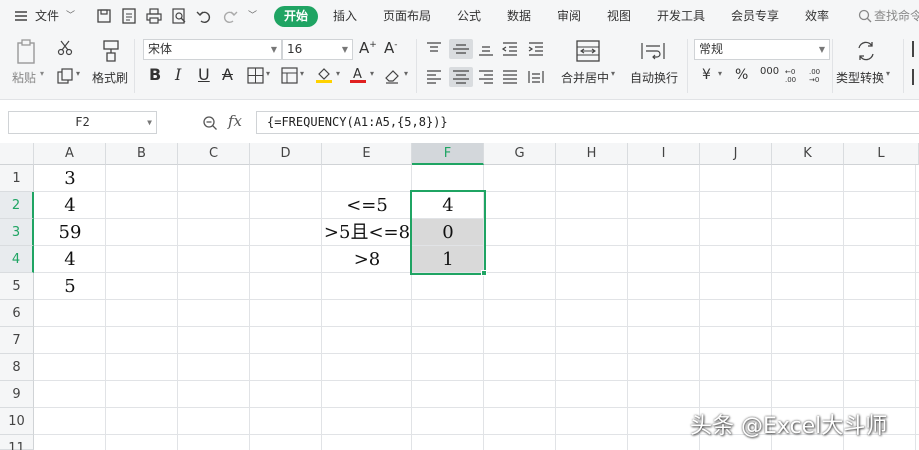 The height and width of the screenshot is (450, 919). I want to click on tab-view: 视图, so click(619, 16).